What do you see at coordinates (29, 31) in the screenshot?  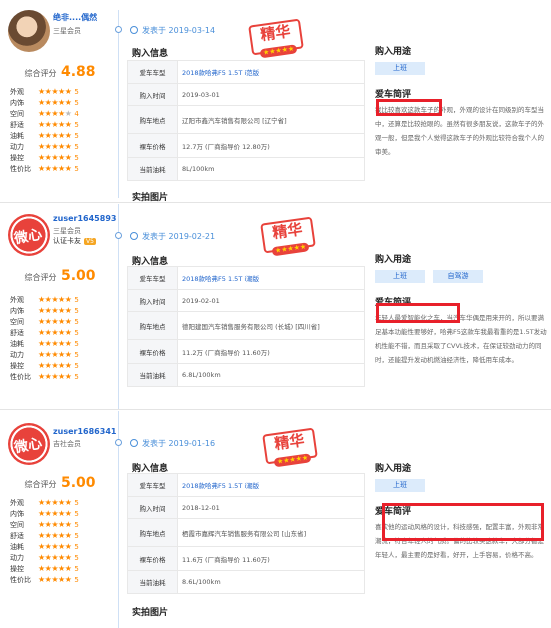 I see `avatar` at bounding box center [29, 31].